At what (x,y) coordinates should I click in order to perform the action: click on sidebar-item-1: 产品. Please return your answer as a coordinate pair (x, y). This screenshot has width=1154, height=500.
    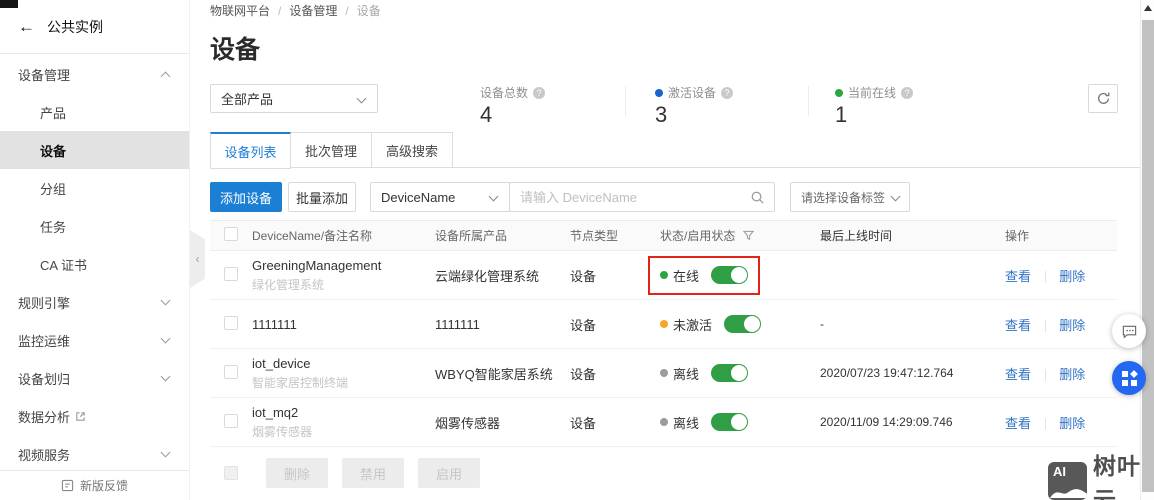
    Looking at the image, I should click on (94, 112).